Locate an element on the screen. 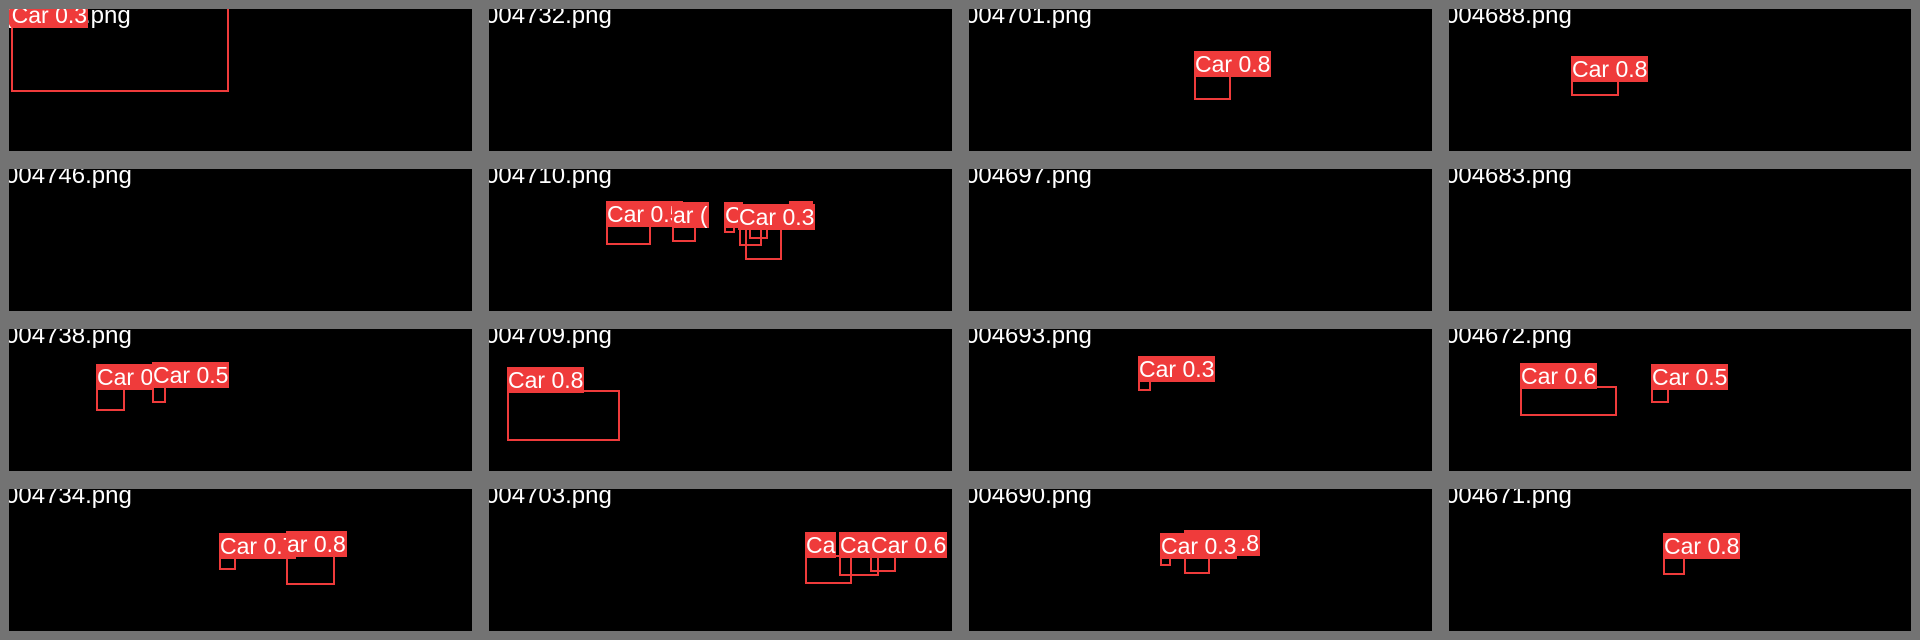 This screenshot has height=640, width=1920. tile-filename: 004710.png is located at coordinates (548, 175).